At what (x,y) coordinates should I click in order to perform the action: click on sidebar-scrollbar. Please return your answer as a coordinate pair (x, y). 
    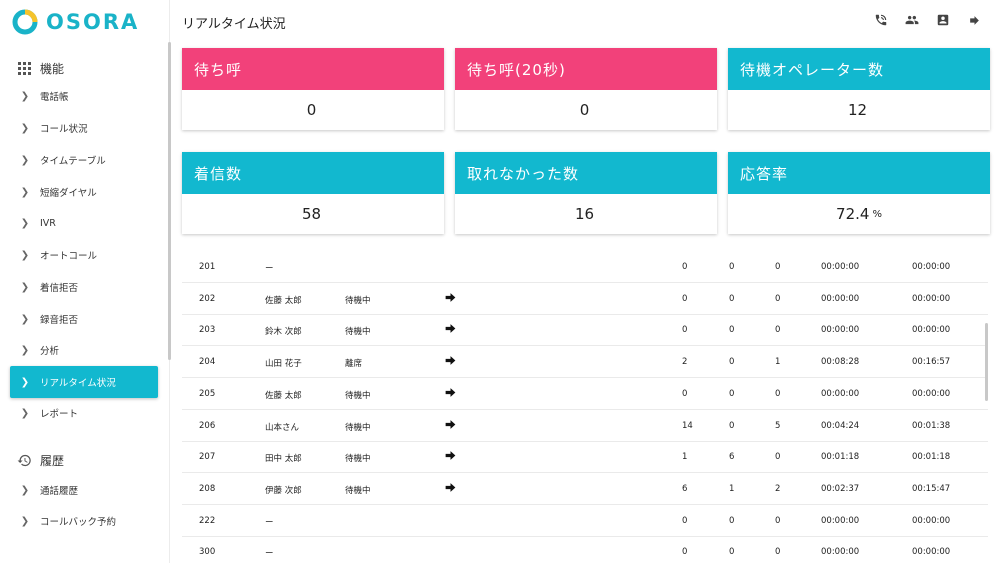
    Looking at the image, I should click on (169, 201).